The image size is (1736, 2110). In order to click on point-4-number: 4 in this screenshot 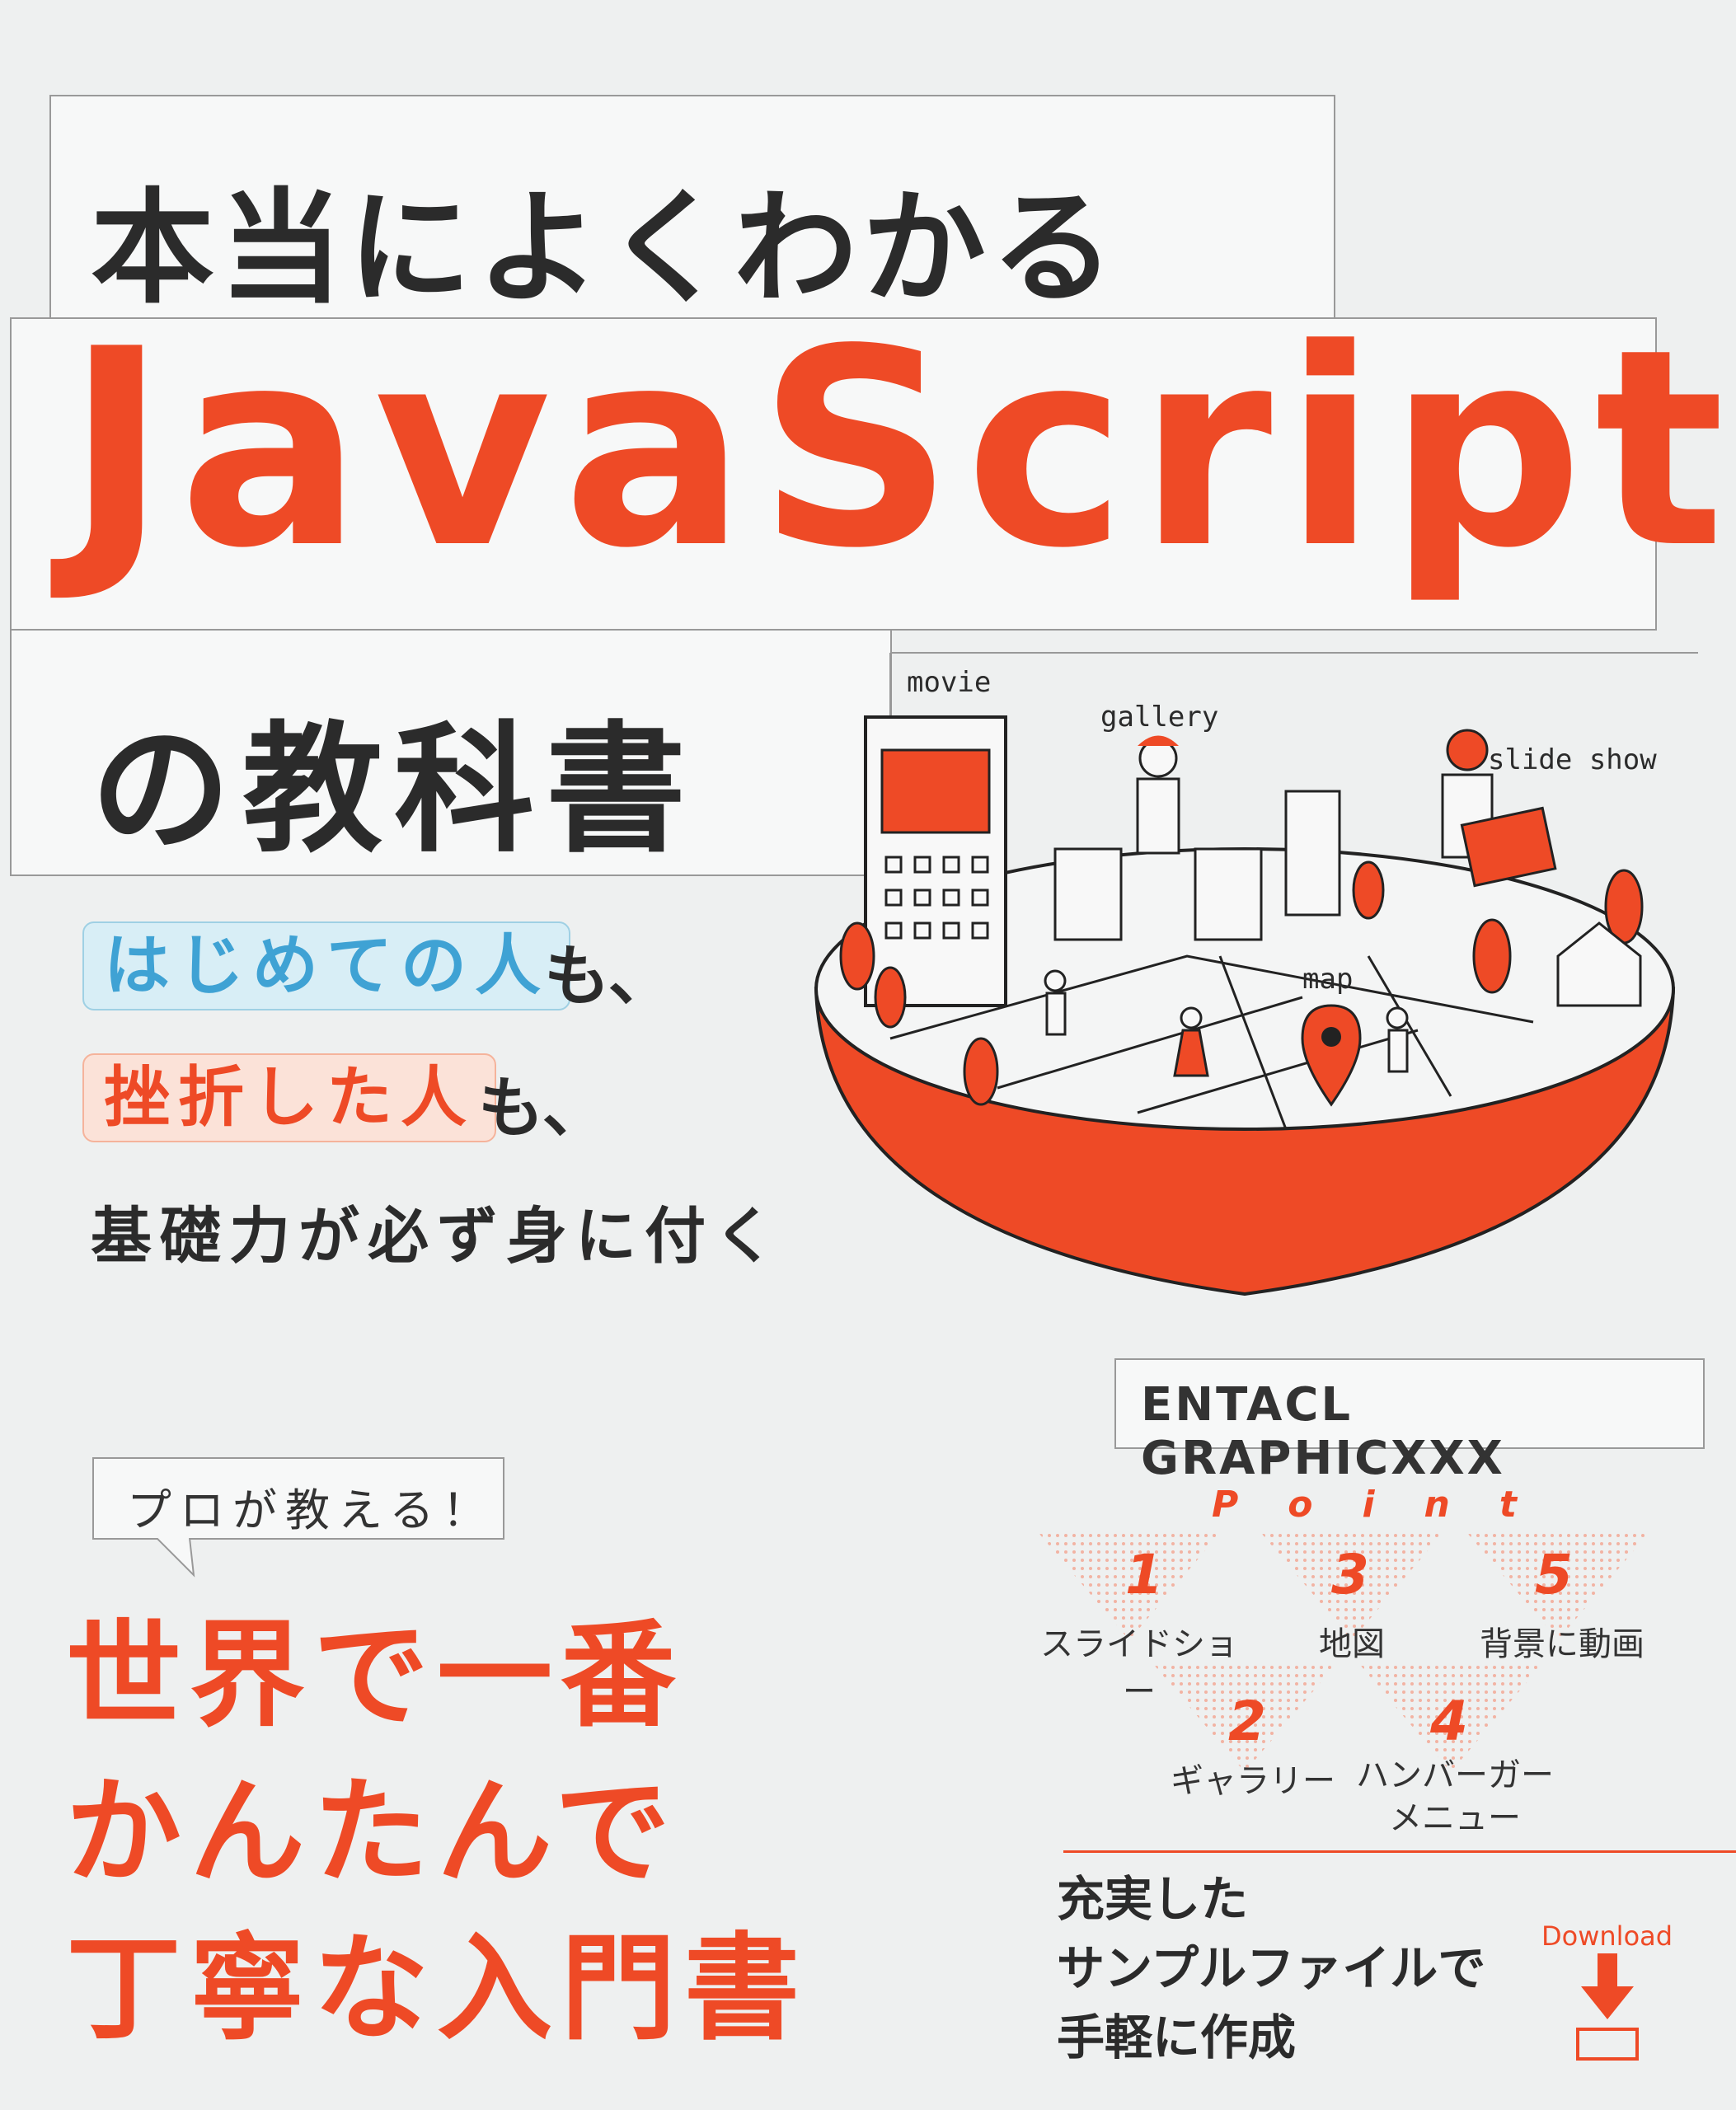, I will do `click(1449, 1722)`.